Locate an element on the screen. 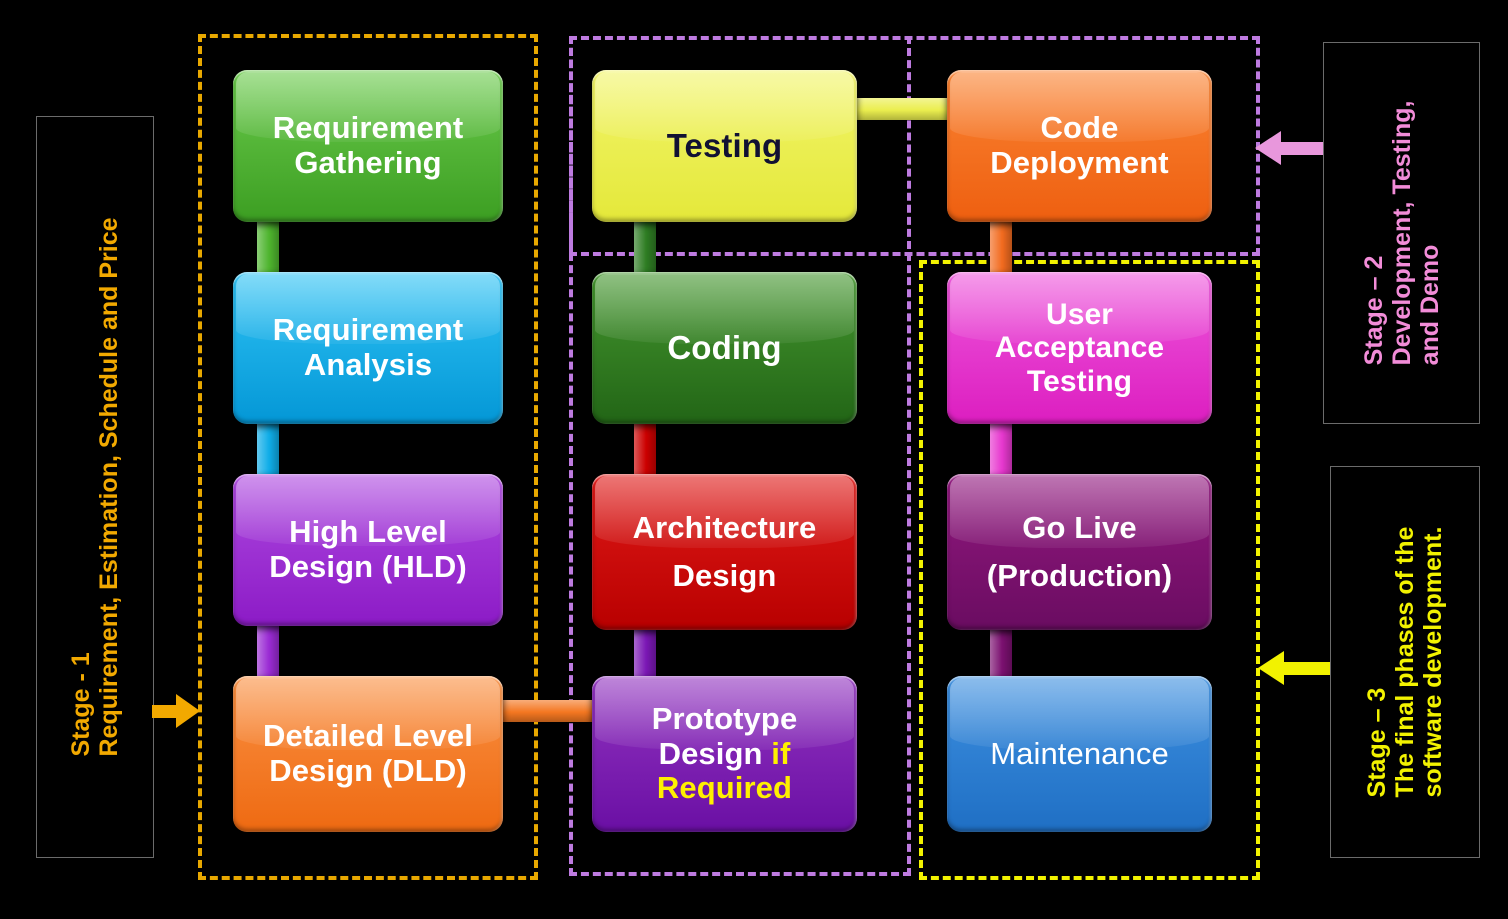  node-label-line: Acceptance is located at coordinates (1079, 348).